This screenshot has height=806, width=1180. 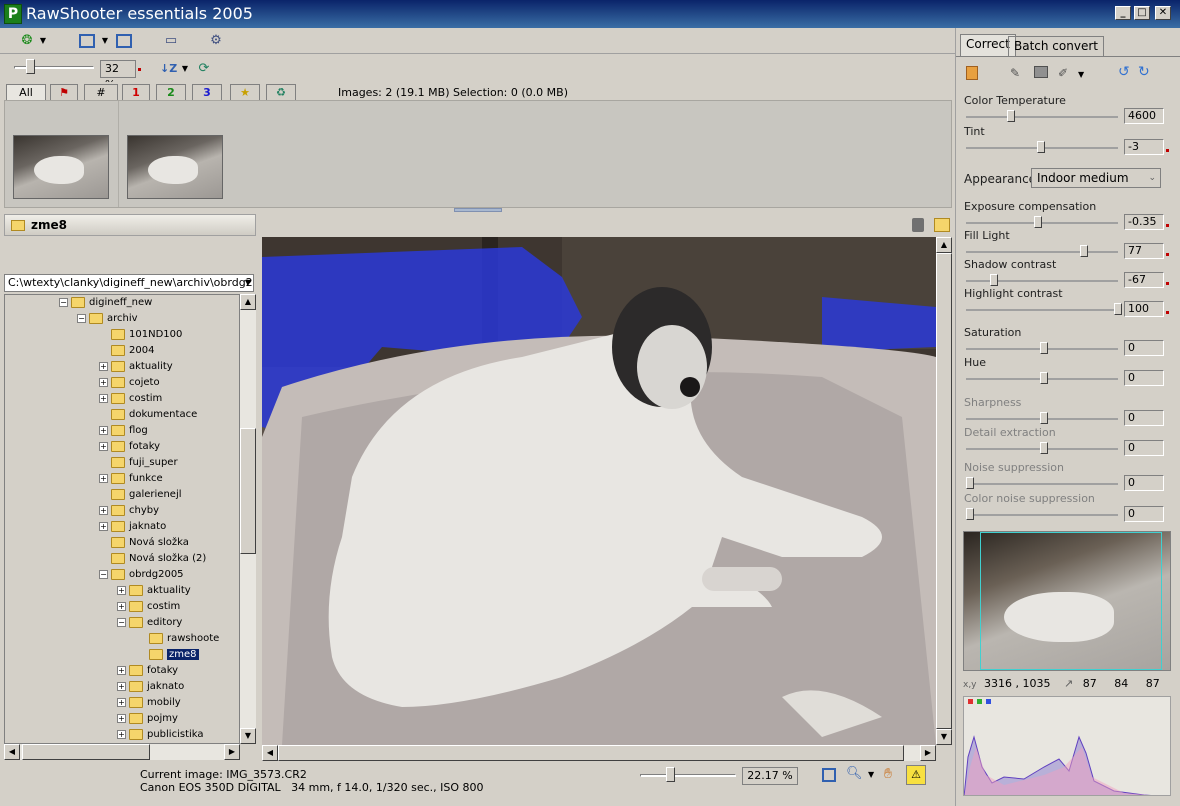 What do you see at coordinates (1142, 13) in the screenshot?
I see `maximize-button: □` at bounding box center [1142, 13].